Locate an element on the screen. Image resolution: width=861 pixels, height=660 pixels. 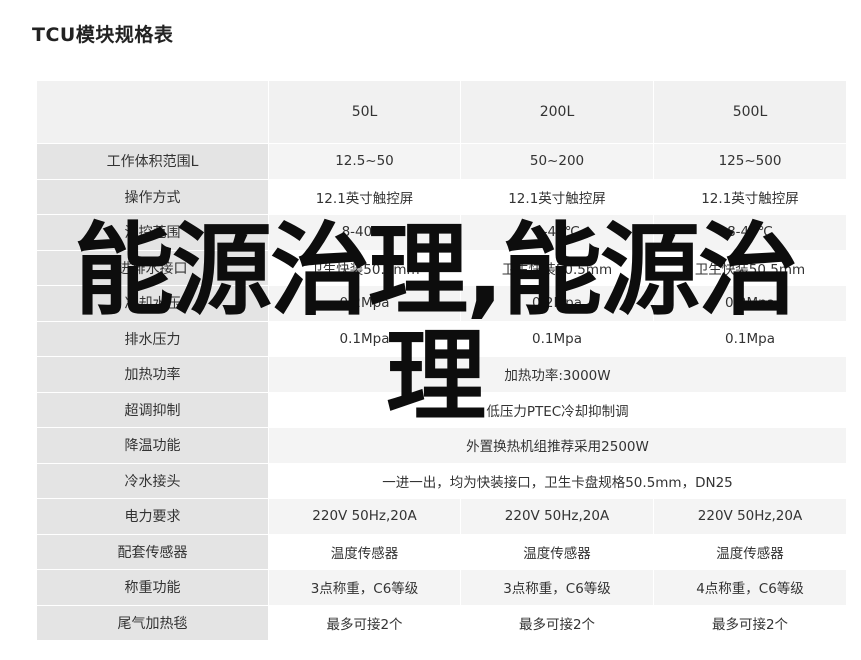
table-row: 尾气加热毯 最多可接2个 最多可接2个 最多可接2个 is located at coordinates (441, 622).